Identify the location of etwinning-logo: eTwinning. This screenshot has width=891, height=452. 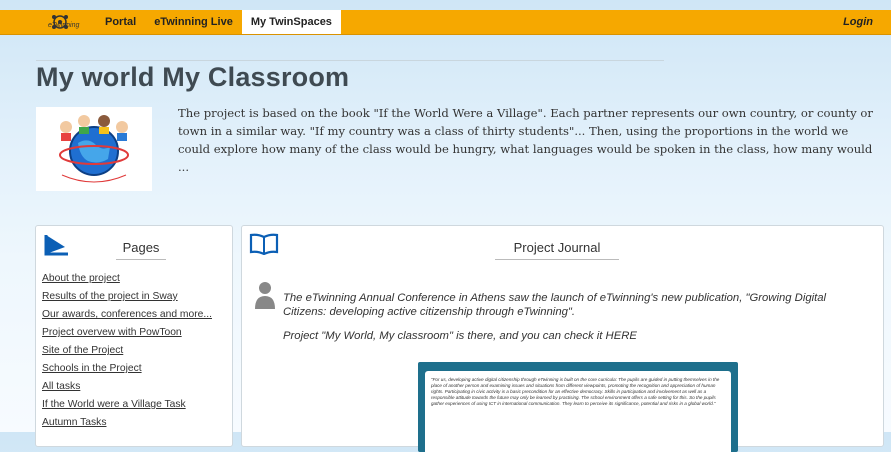
(60, 22).